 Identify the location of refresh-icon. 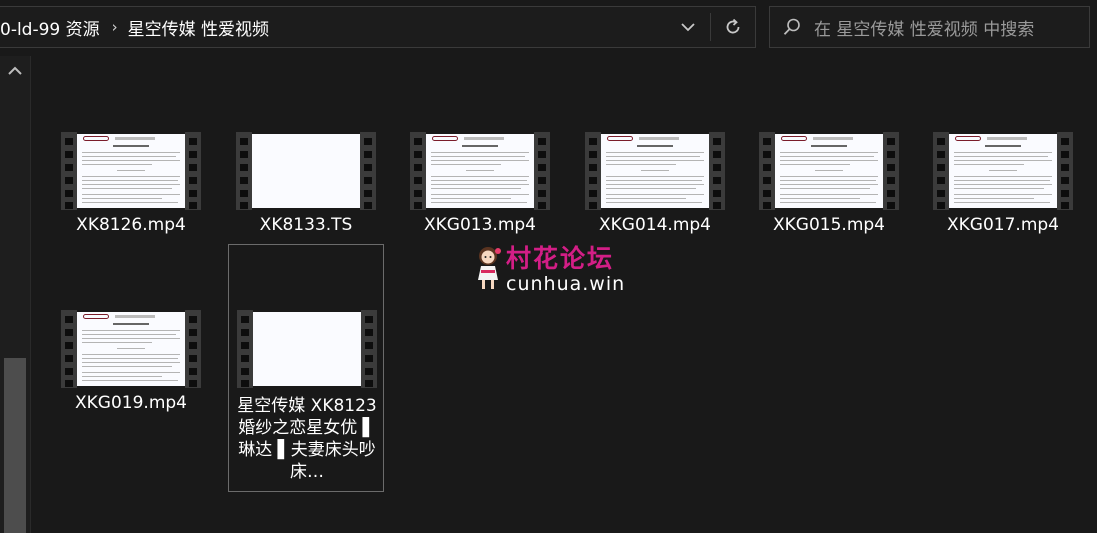
(733, 26).